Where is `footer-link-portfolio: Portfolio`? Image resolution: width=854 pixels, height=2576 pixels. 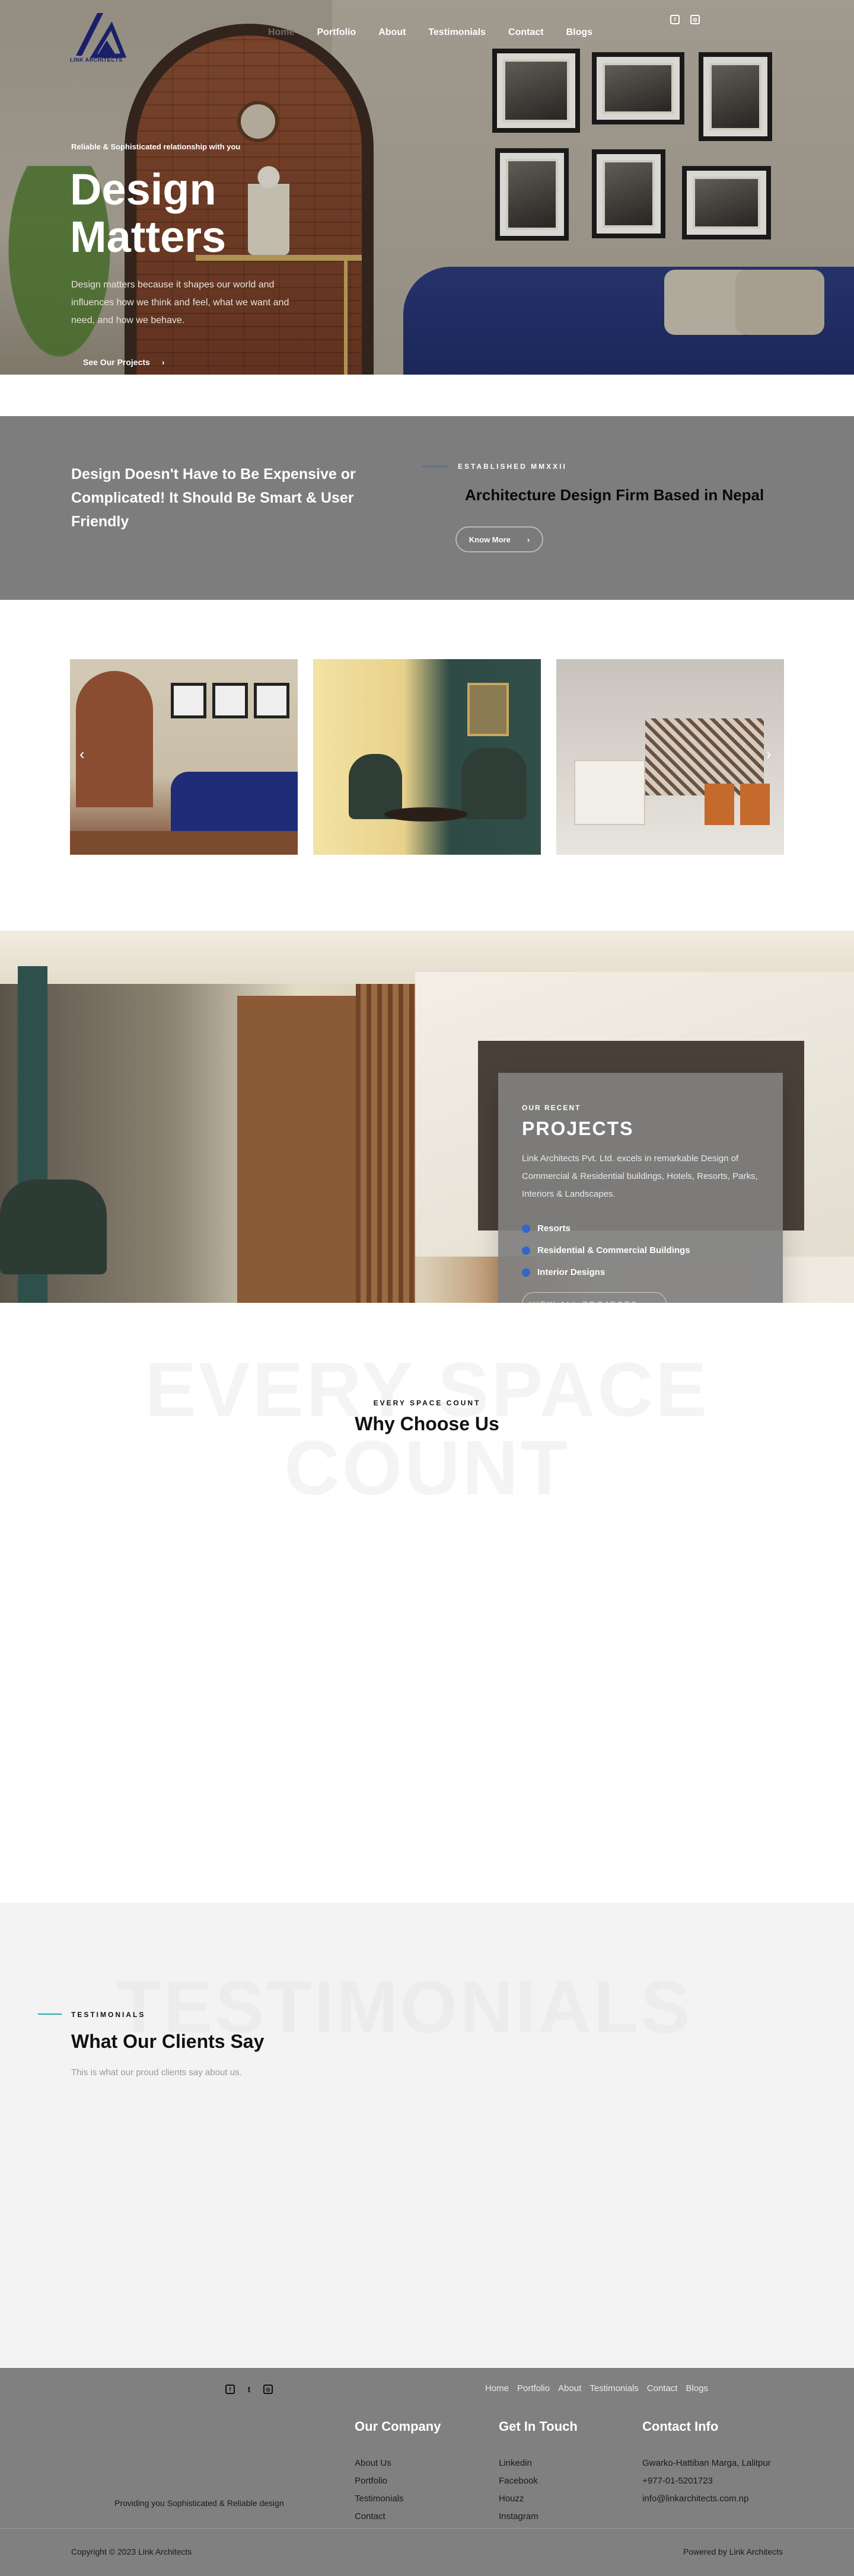
footer-link-portfolio: Portfolio is located at coordinates (533, 2388).